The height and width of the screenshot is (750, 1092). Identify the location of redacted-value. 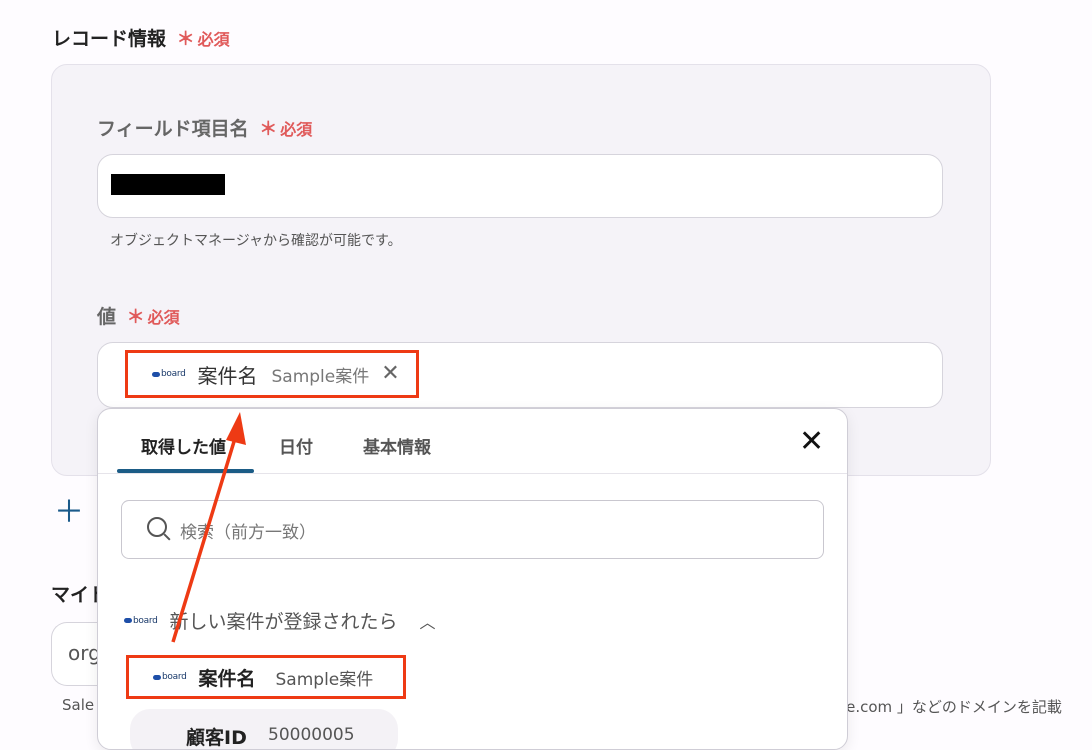
(168, 184).